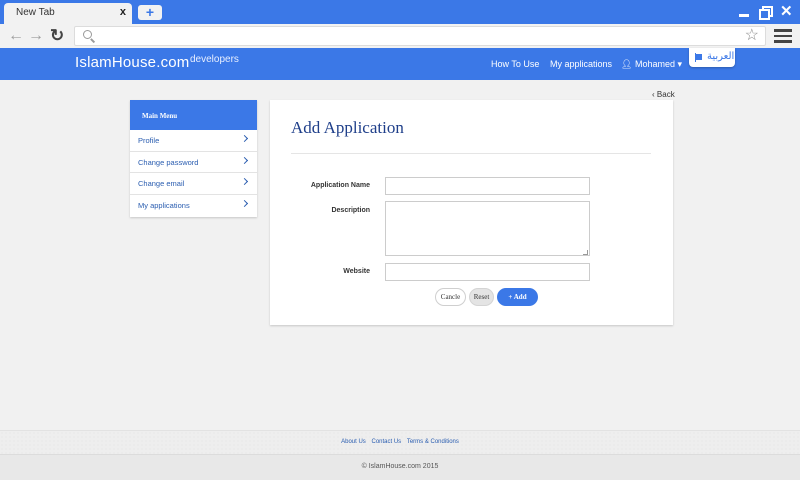 This screenshot has height=480, width=800. Describe the element at coordinates (581, 64) in the screenshot. I see `nav-my-applications: My applications` at that location.